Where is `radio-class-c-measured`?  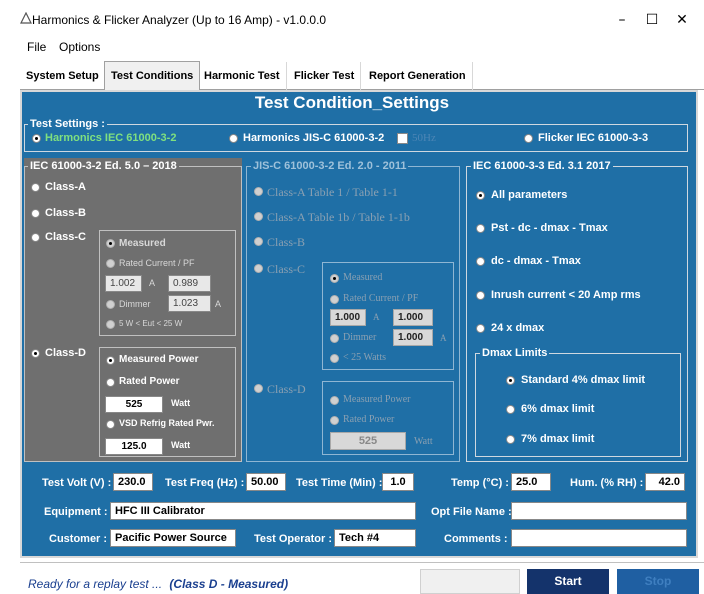
radio-class-c-measured is located at coordinates (110, 243).